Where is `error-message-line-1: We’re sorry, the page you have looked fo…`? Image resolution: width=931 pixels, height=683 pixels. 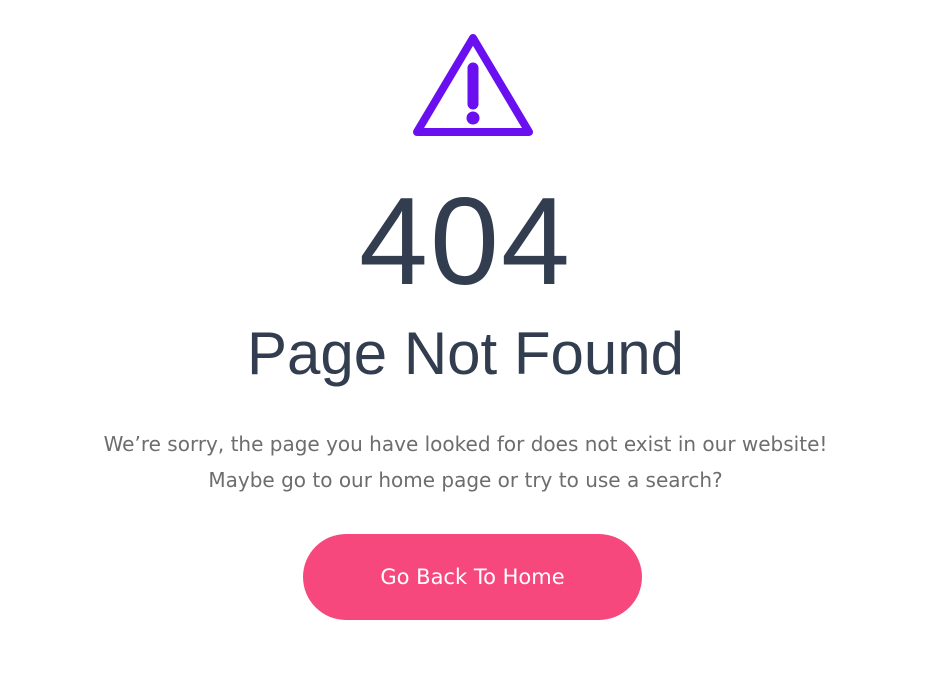 error-message-line-1: We’re sorry, the page you have looked fo… is located at coordinates (465, 444).